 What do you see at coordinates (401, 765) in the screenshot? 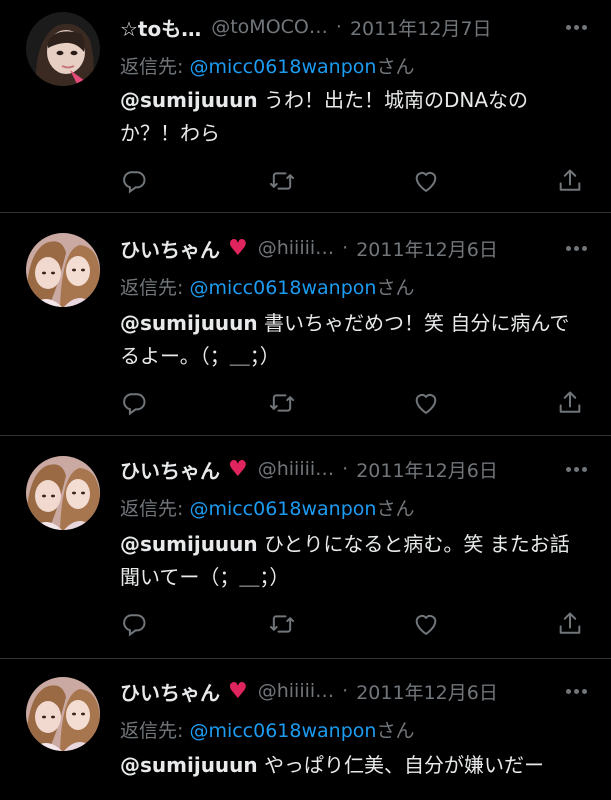
I see `tweet-body: やっぱり仁美、自分が嫌いだー` at bounding box center [401, 765].